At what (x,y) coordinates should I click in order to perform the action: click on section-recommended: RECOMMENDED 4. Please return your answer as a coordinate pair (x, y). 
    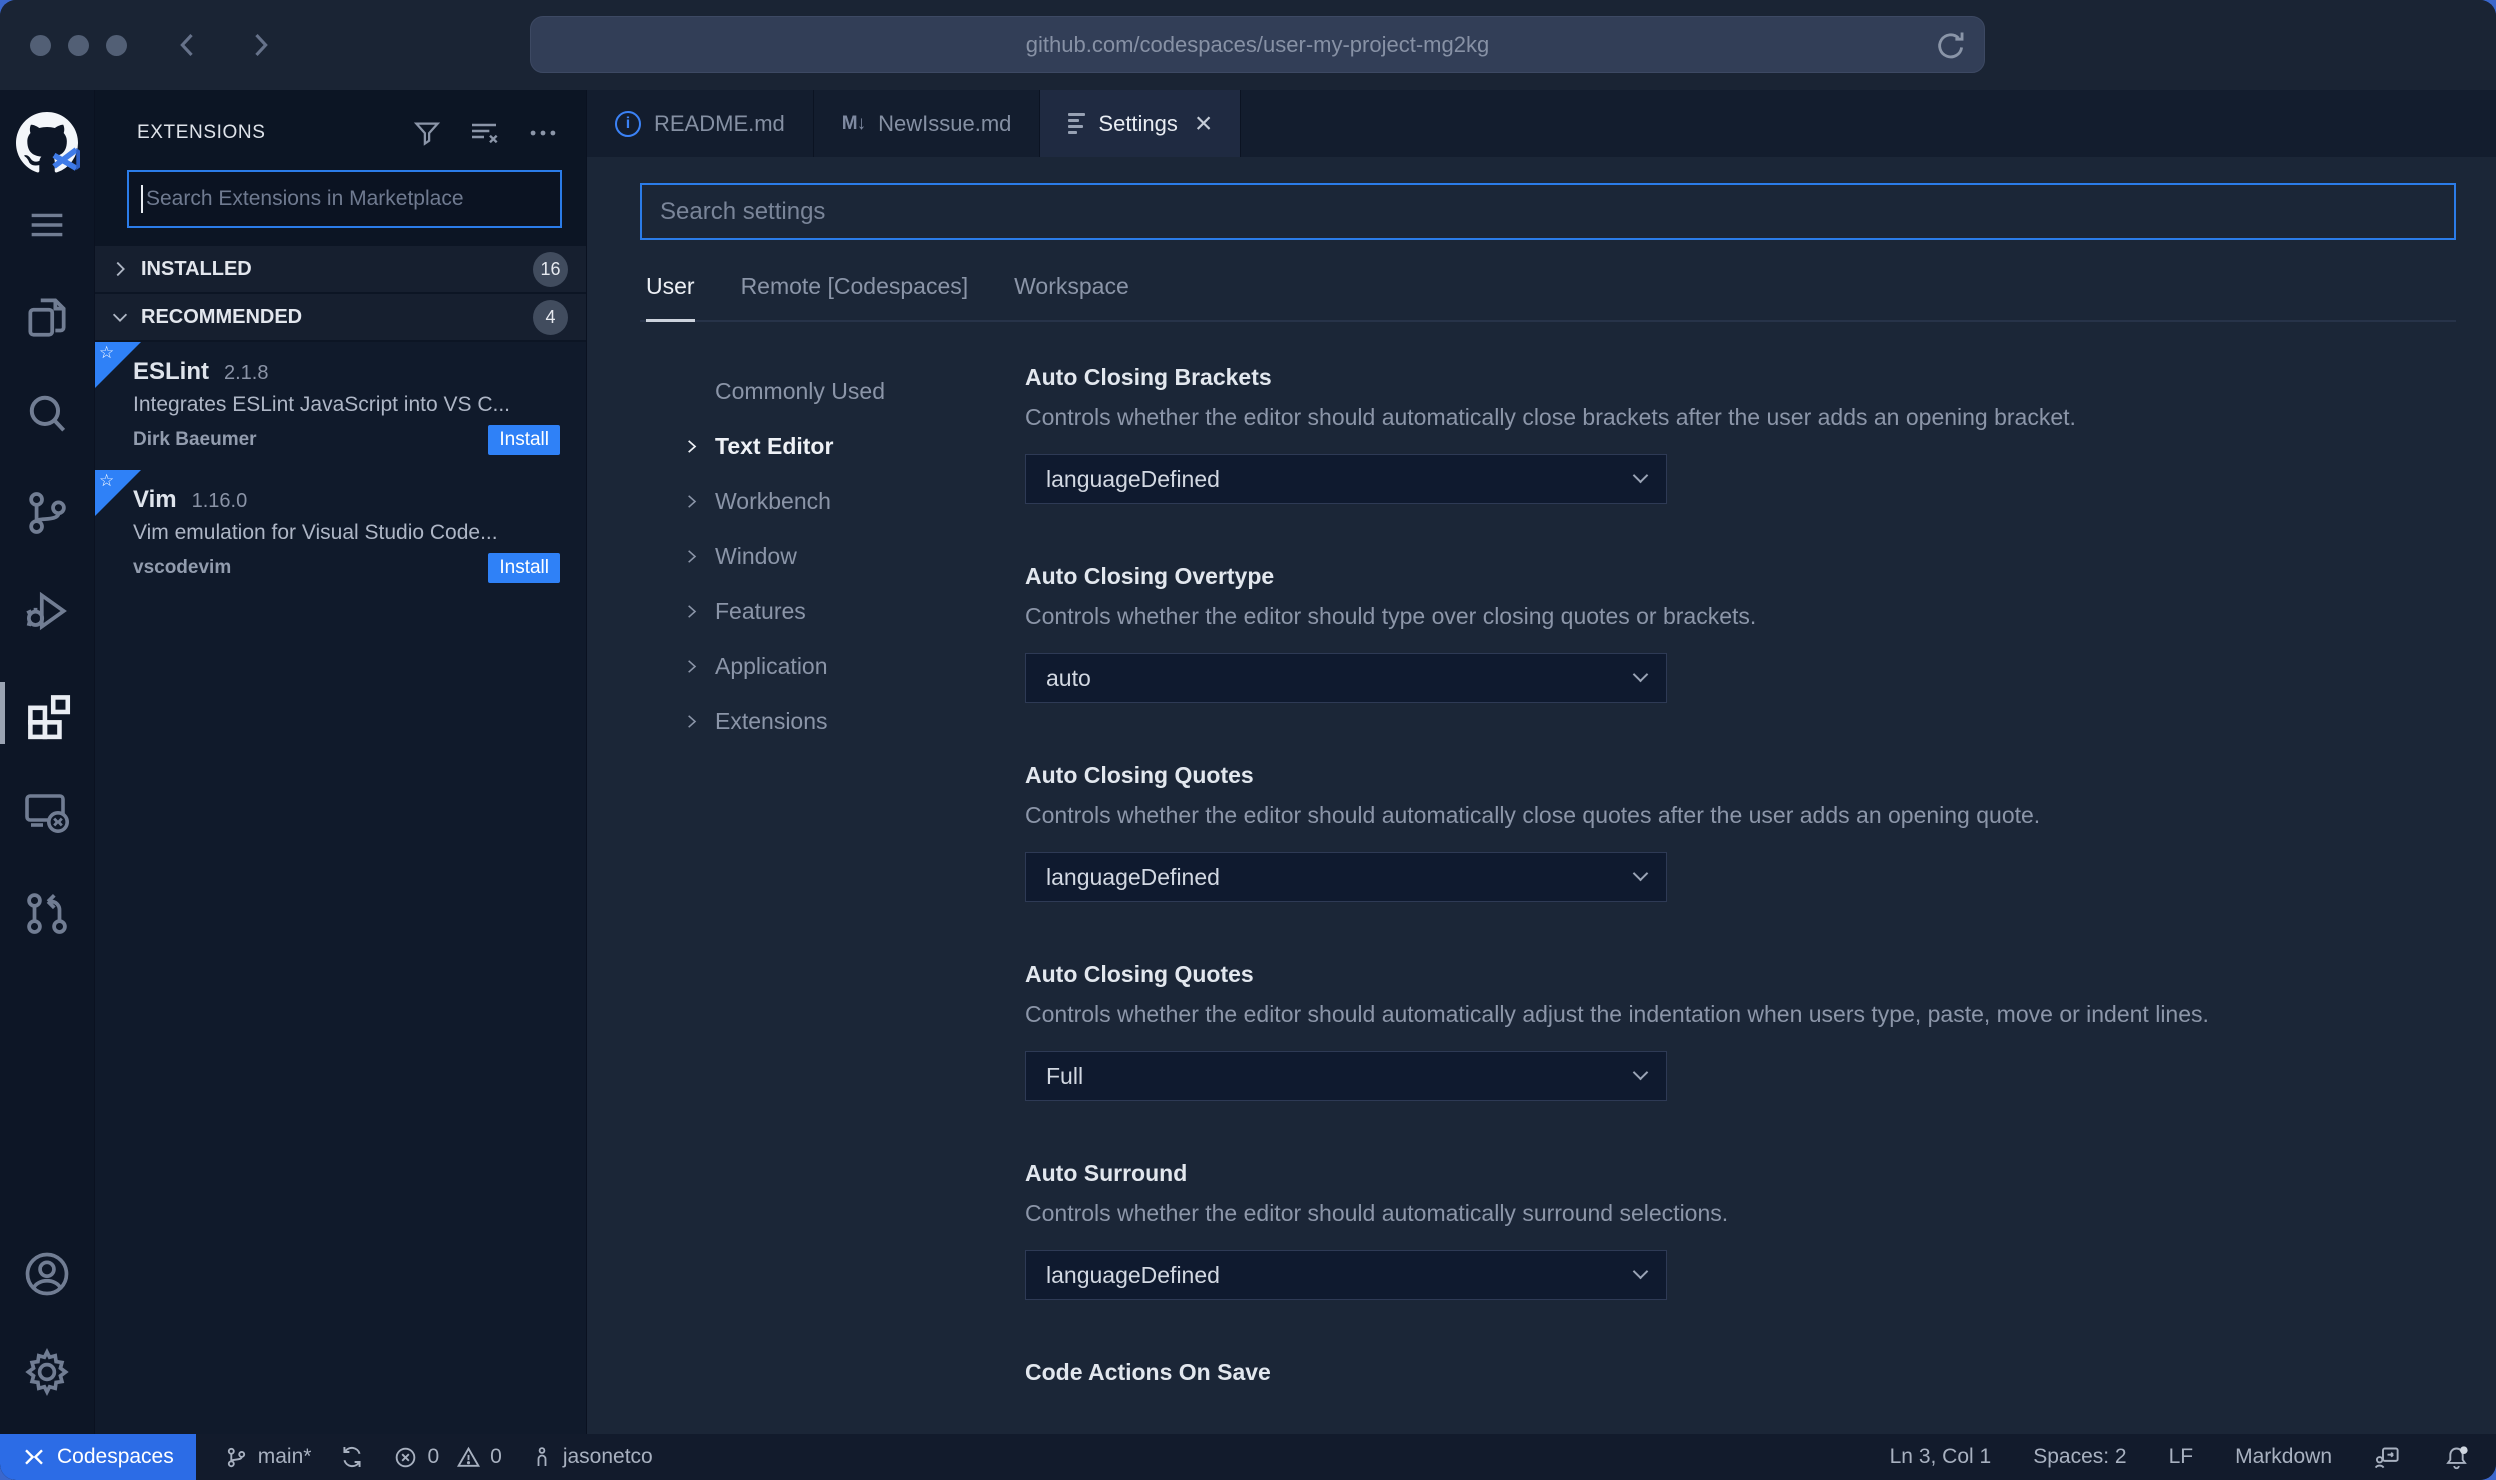
    Looking at the image, I should click on (340, 317).